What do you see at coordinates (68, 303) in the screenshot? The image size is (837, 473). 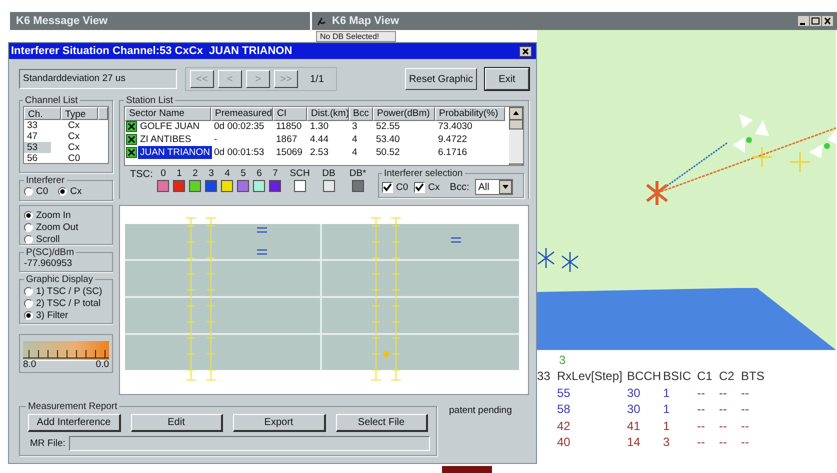 I see `radio-label: 2) TSC / P total` at bounding box center [68, 303].